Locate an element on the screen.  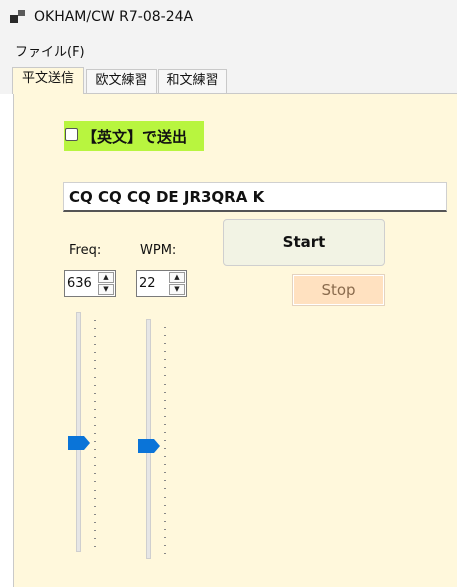
wpm-spinbox: 22 ▲ ▼ is located at coordinates (161, 283).